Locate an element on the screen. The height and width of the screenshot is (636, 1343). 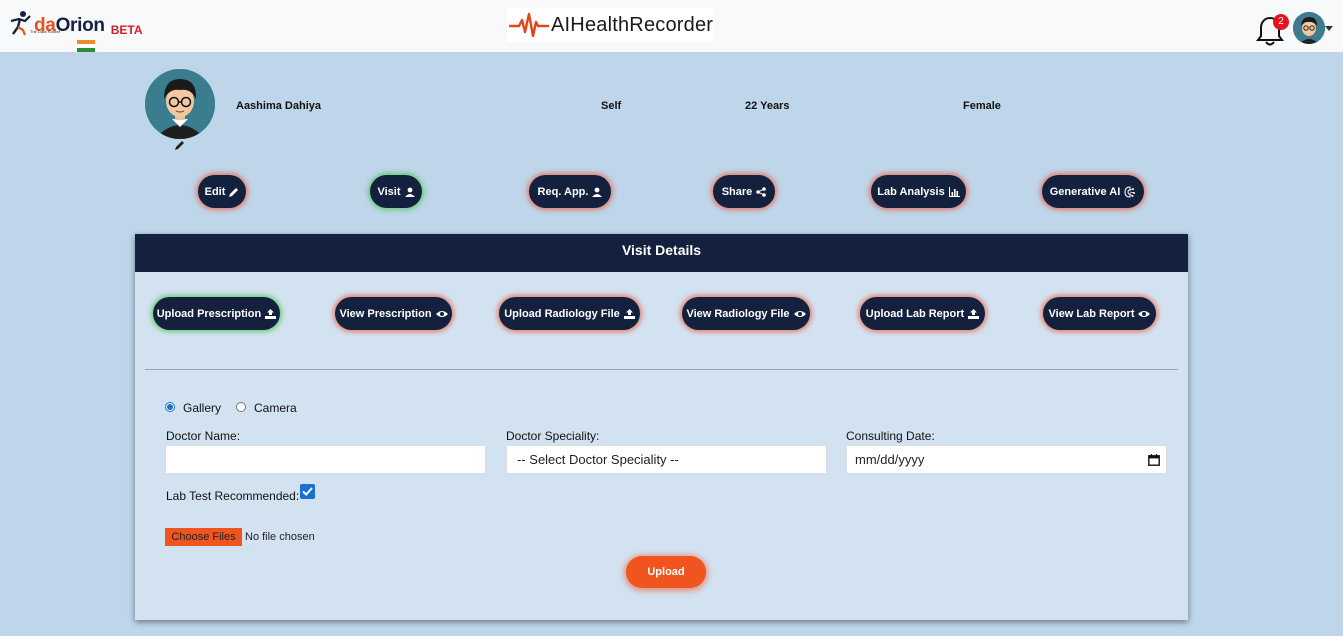
edit-avatar-pencil-icon is located at coordinates (180, 145).